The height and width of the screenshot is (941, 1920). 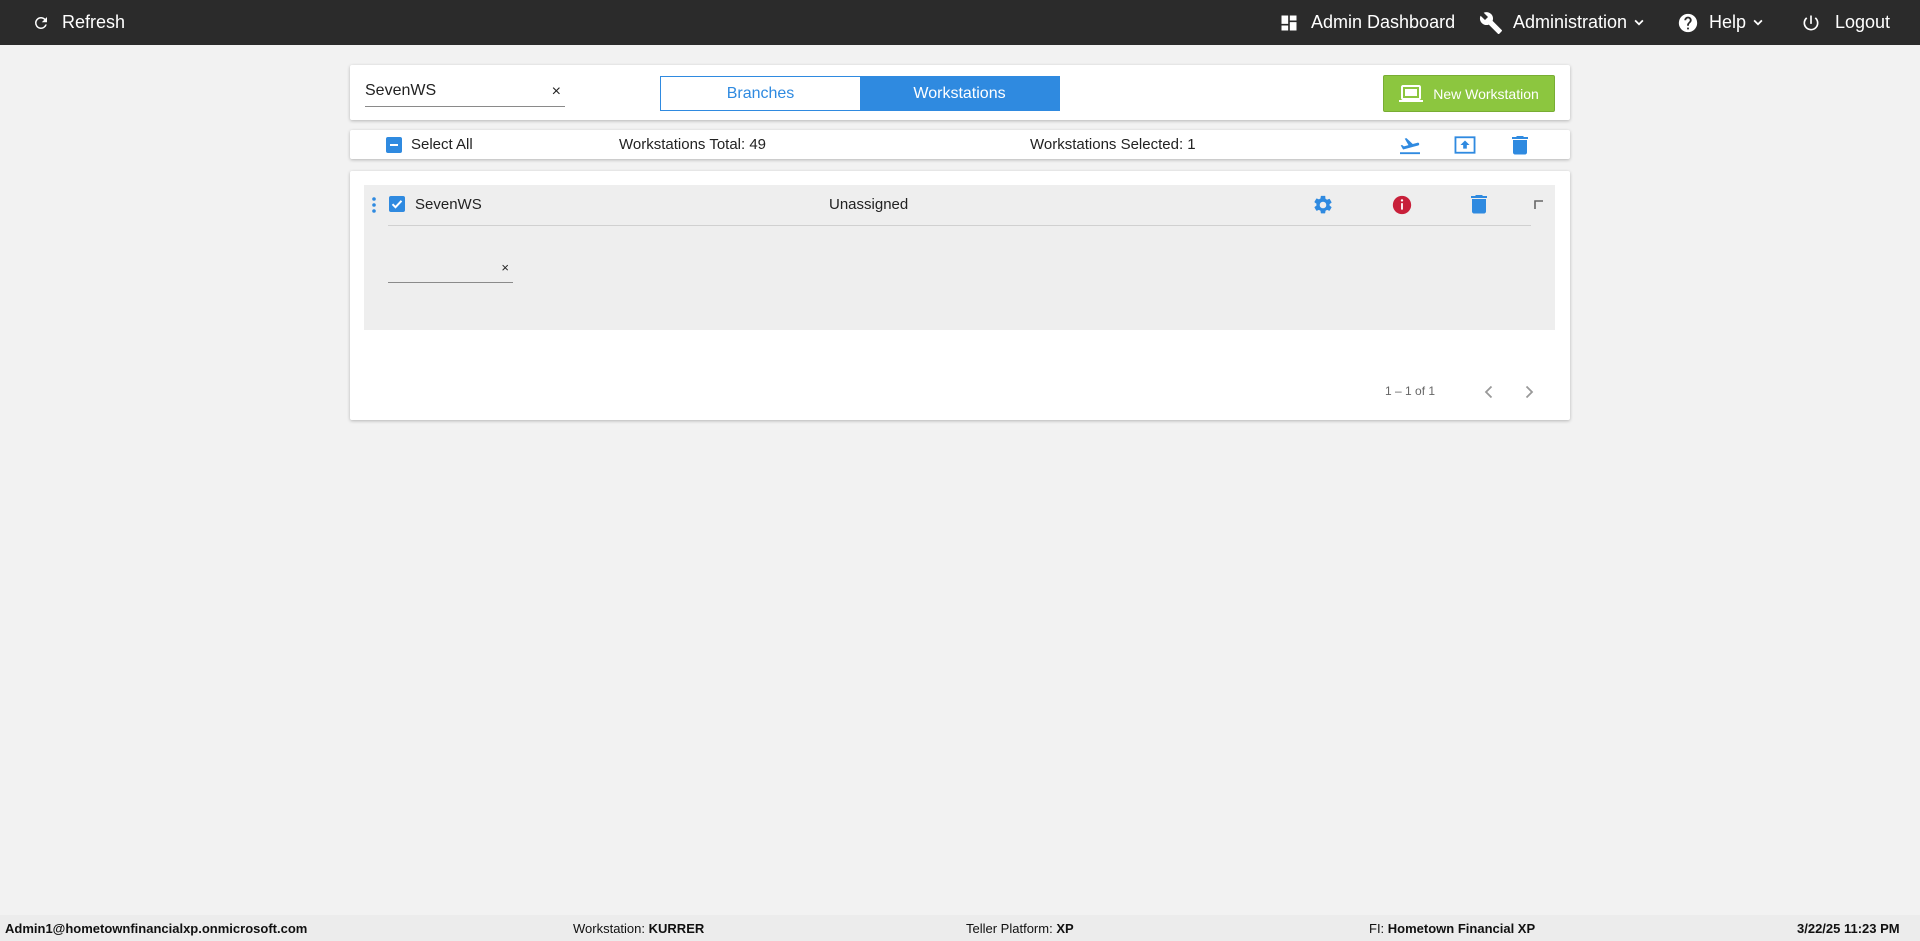 I want to click on workstation-name: SevenWS, so click(x=448, y=204).